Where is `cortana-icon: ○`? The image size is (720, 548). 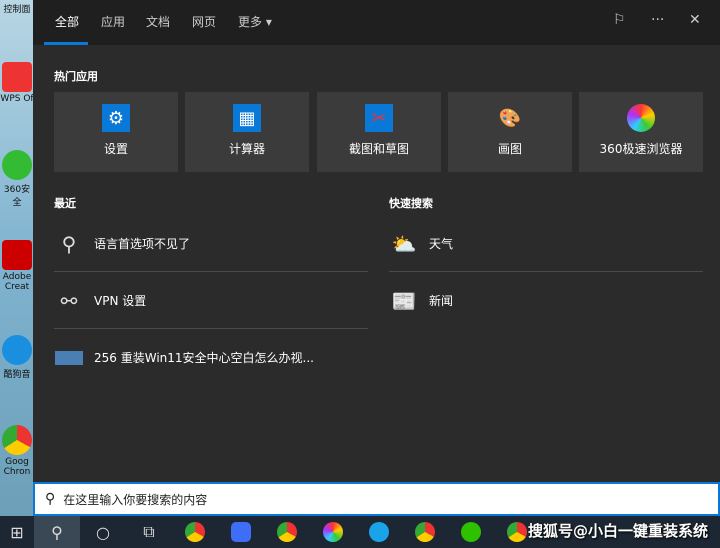
cortana-icon: ○ is located at coordinates (103, 532).